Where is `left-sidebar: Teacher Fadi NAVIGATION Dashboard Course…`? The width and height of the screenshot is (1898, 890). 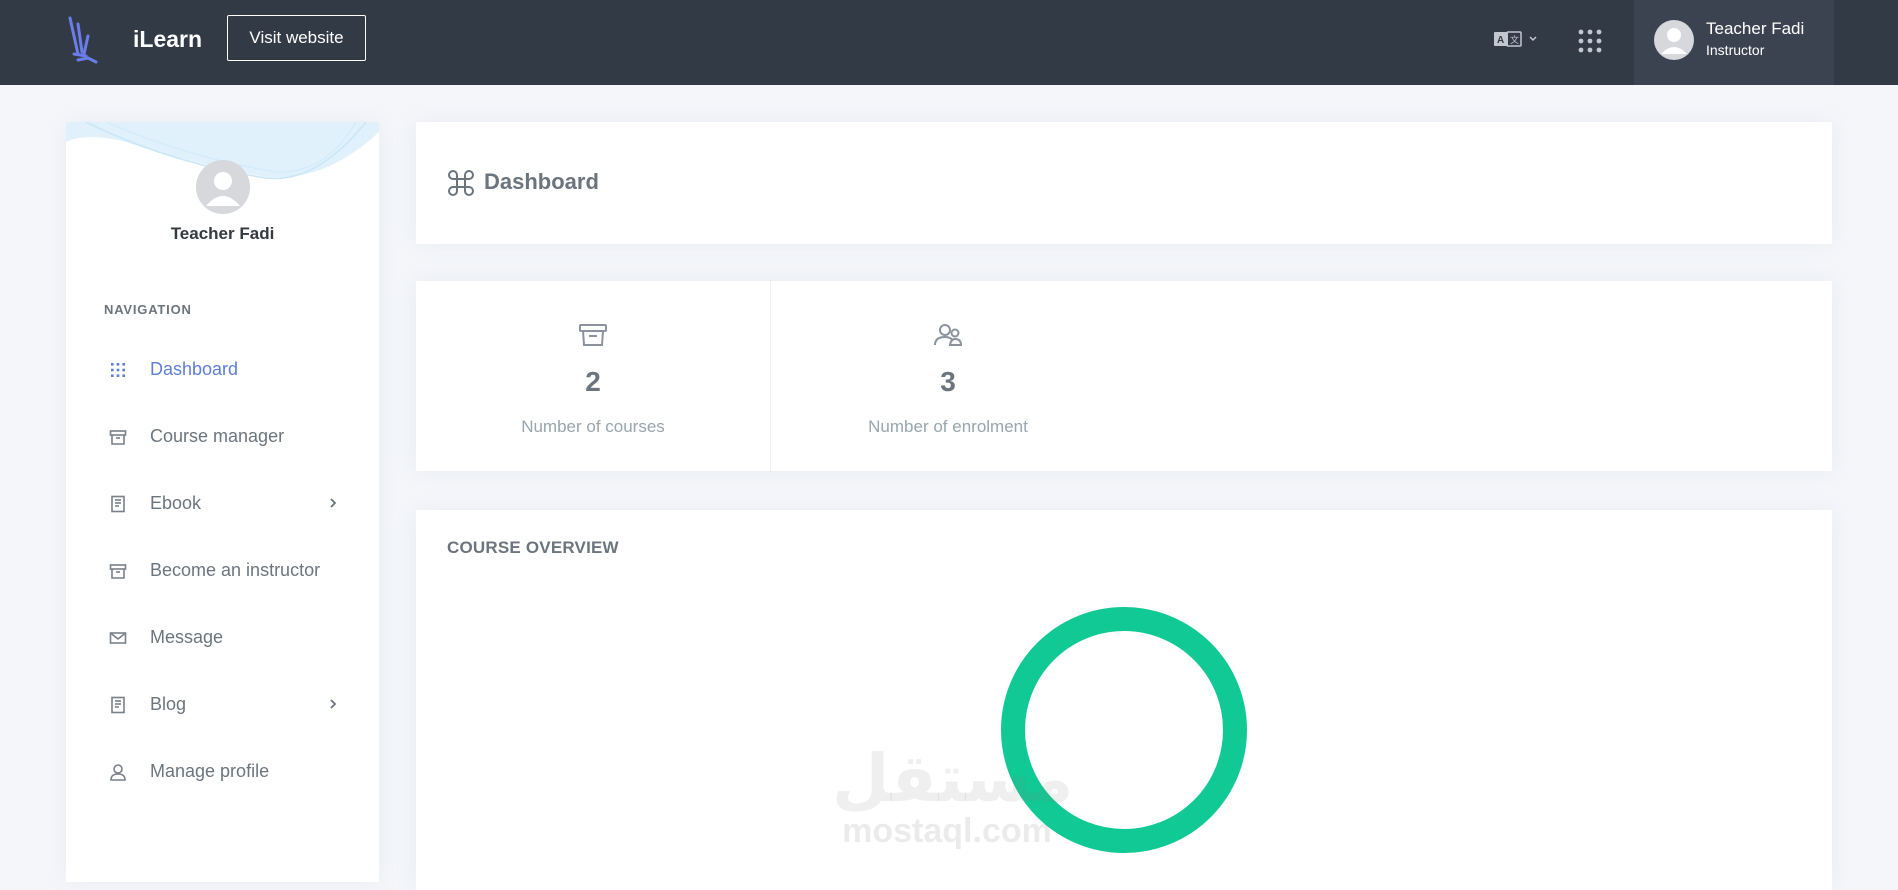
left-sidebar: Teacher Fadi NAVIGATION Dashboard Course… is located at coordinates (222, 502).